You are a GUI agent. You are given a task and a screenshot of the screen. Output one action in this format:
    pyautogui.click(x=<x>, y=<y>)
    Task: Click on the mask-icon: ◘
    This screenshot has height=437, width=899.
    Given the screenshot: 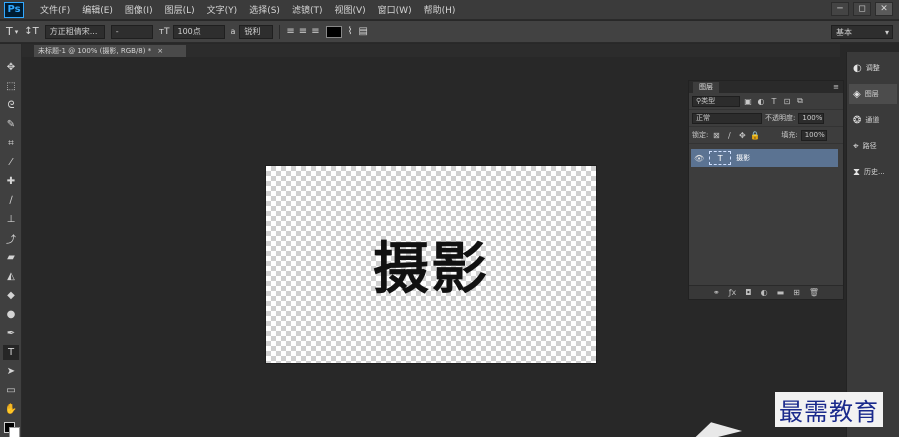 What is the action you would take?
    pyautogui.click(x=748, y=292)
    